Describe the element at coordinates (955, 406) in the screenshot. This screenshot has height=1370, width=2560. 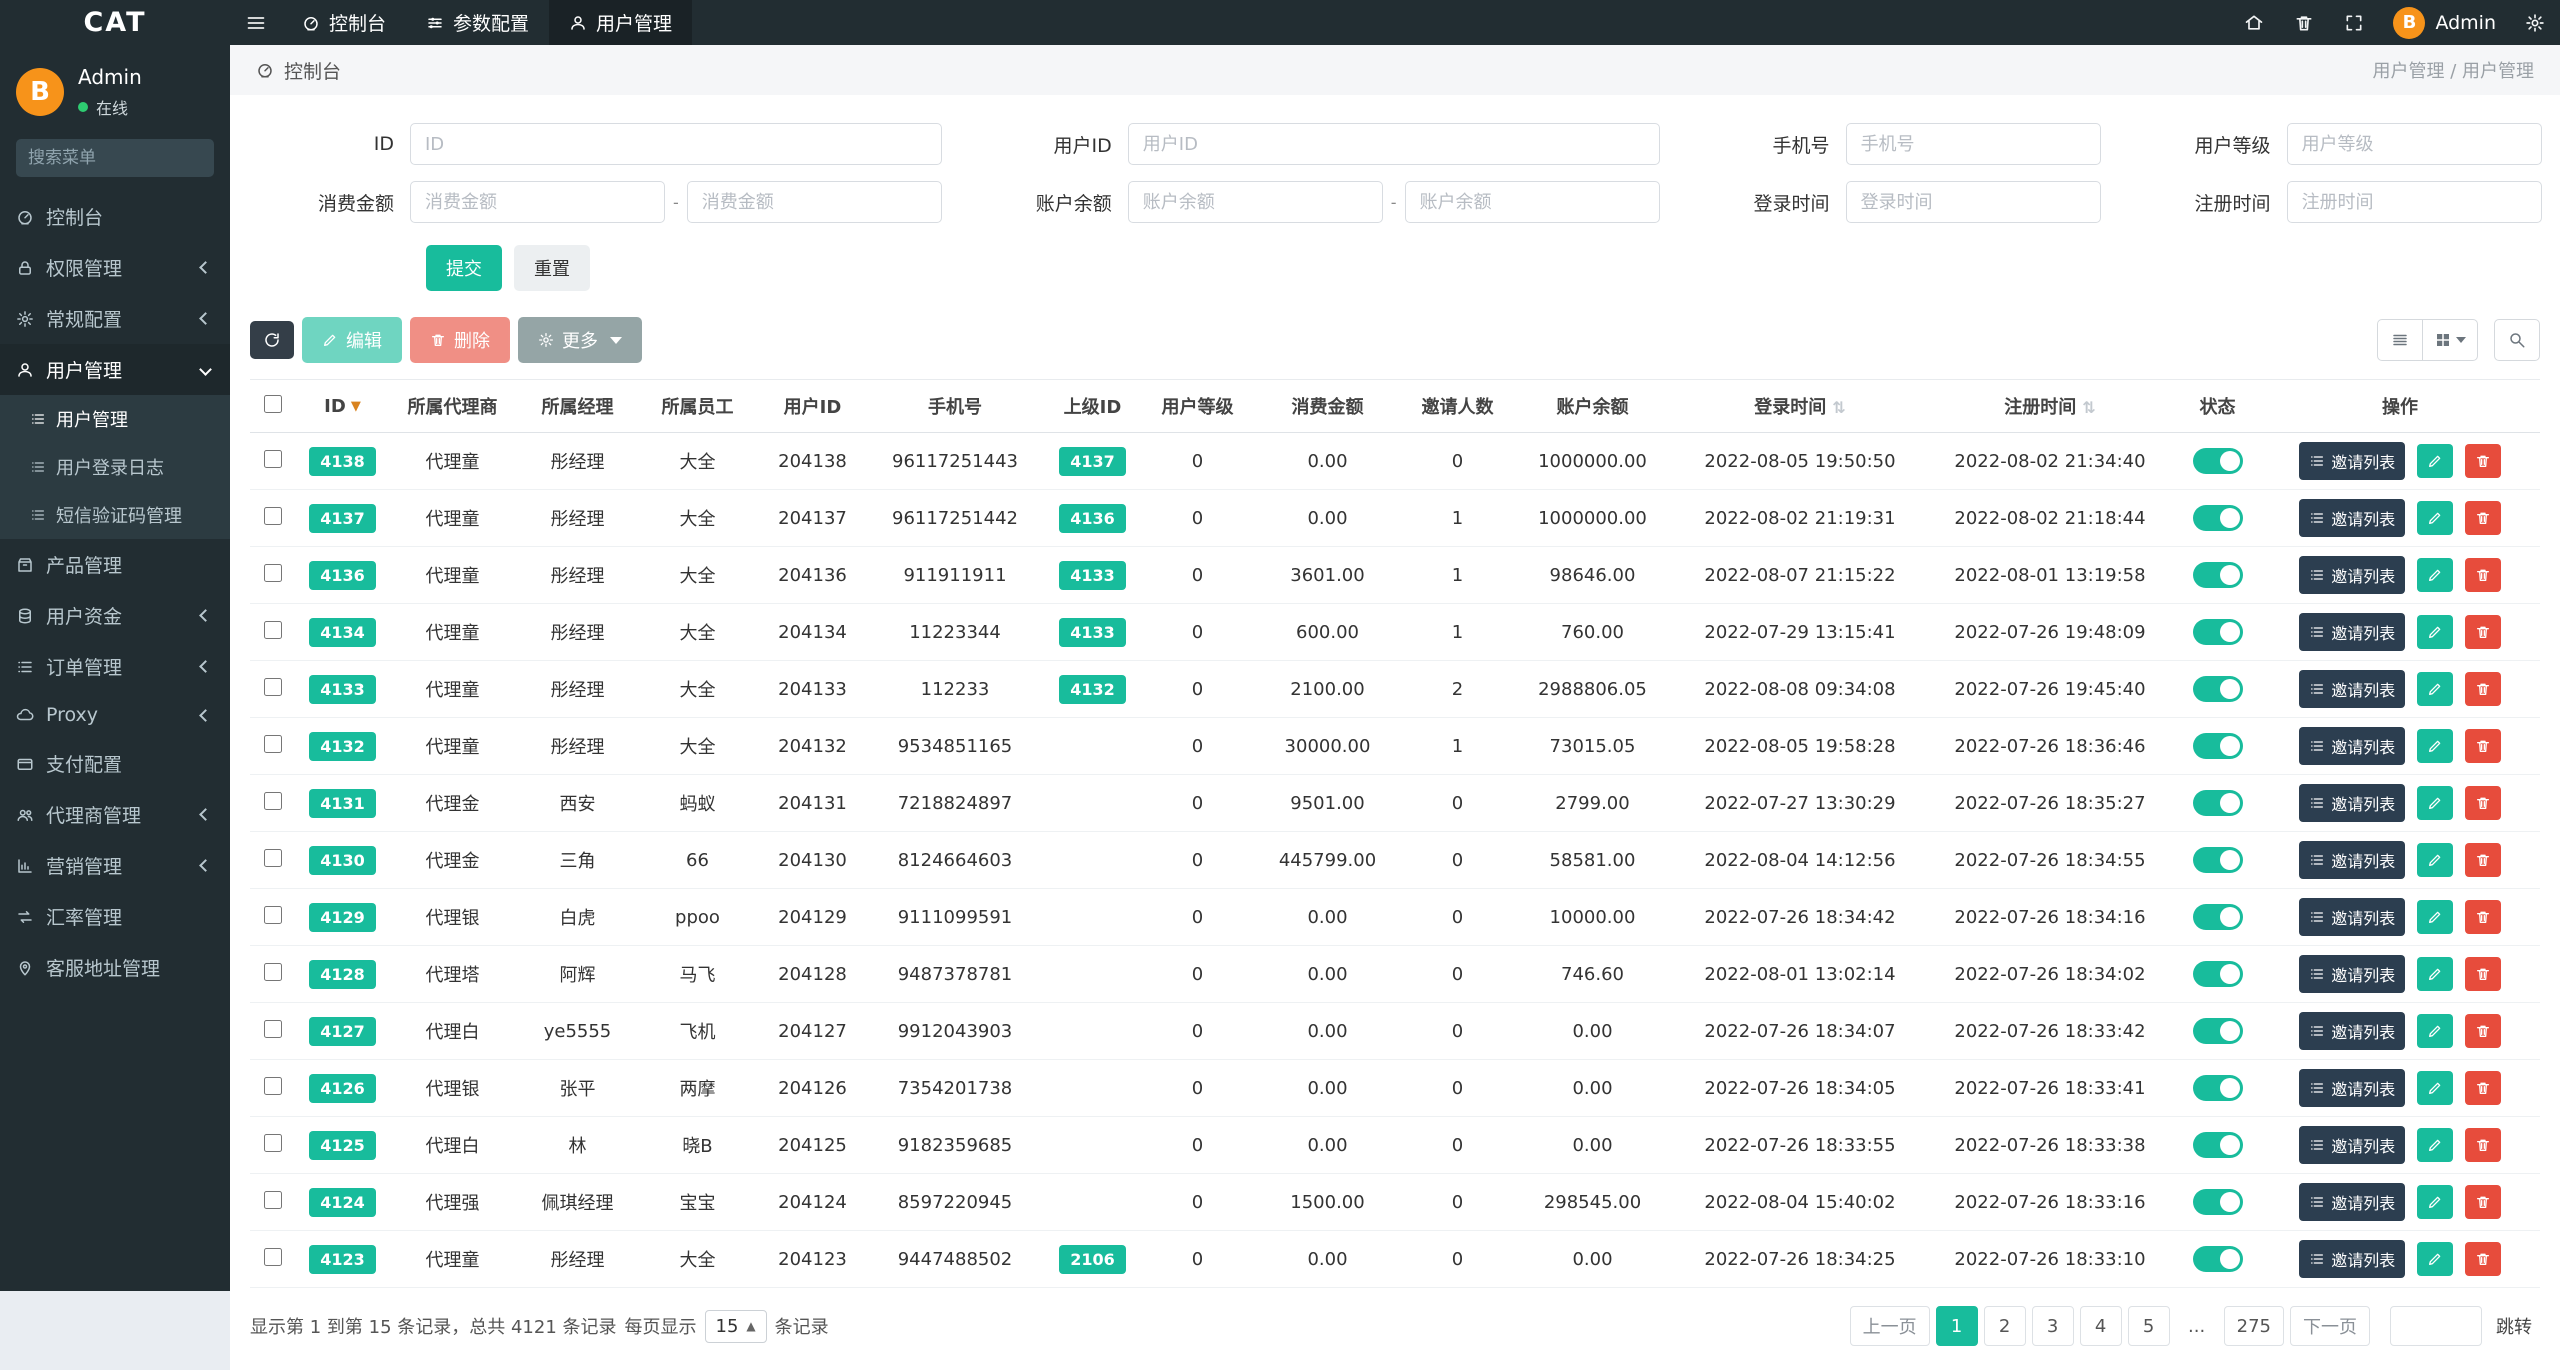
I see `col-header-phone: 手机号` at that location.